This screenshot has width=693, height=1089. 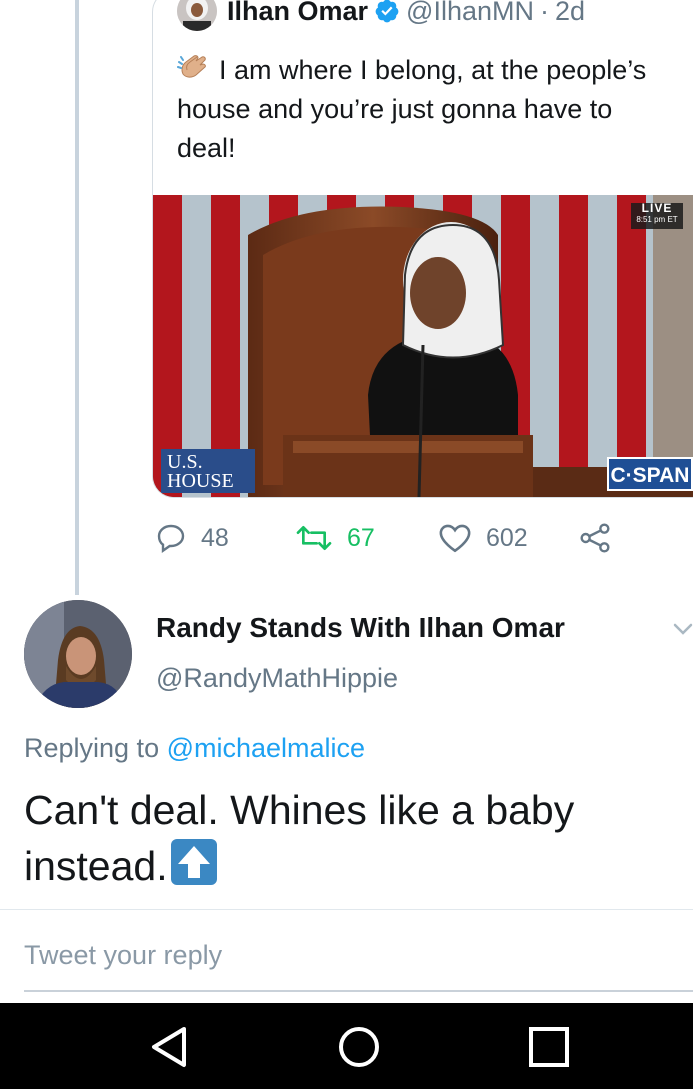 I want to click on tweet-action-bar: 48 67 602, so click(x=390, y=538).